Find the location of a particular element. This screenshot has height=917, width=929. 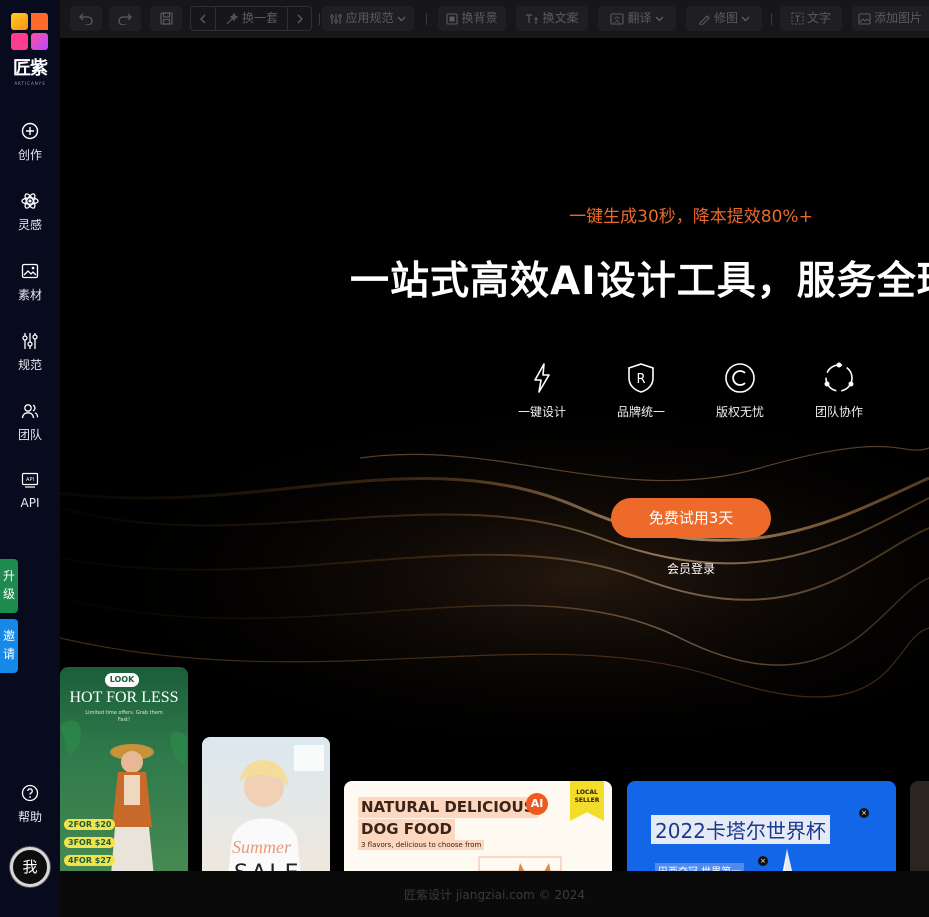

hero-tagline: 一键生成30秒，降本提效80%+ is located at coordinates (691, 217).